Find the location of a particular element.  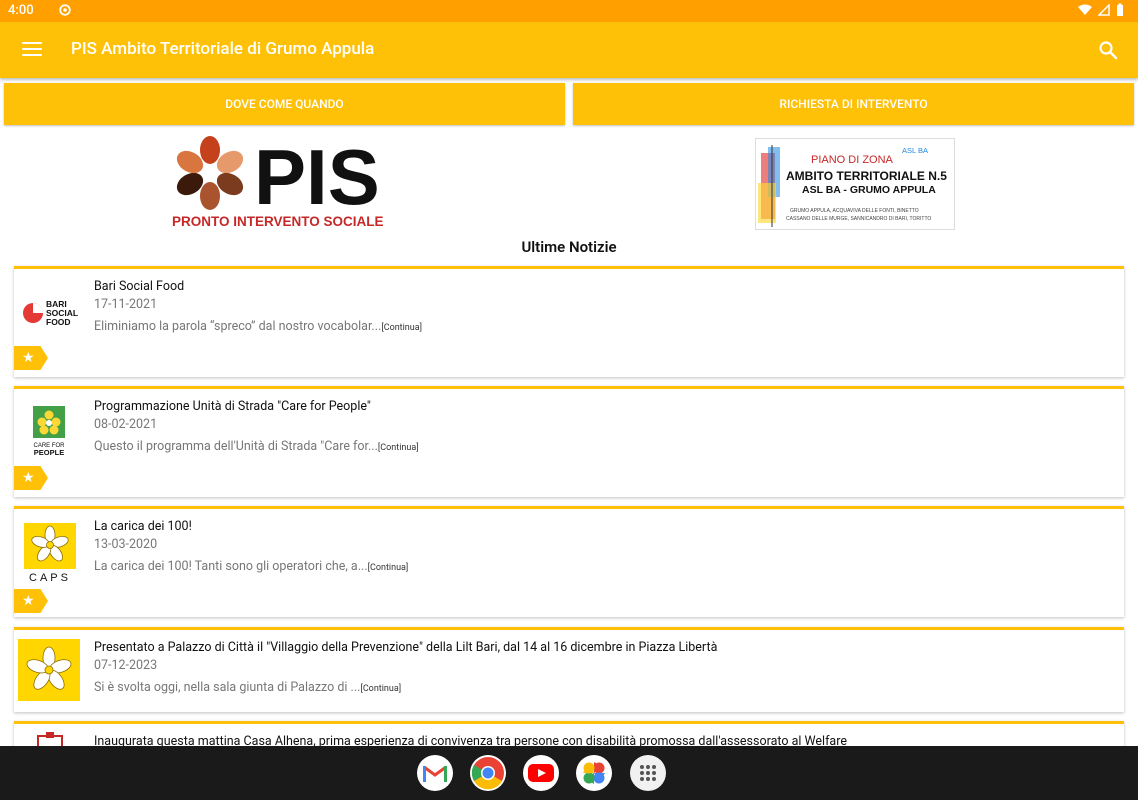

wifi-icon is located at coordinates (1085, 9).